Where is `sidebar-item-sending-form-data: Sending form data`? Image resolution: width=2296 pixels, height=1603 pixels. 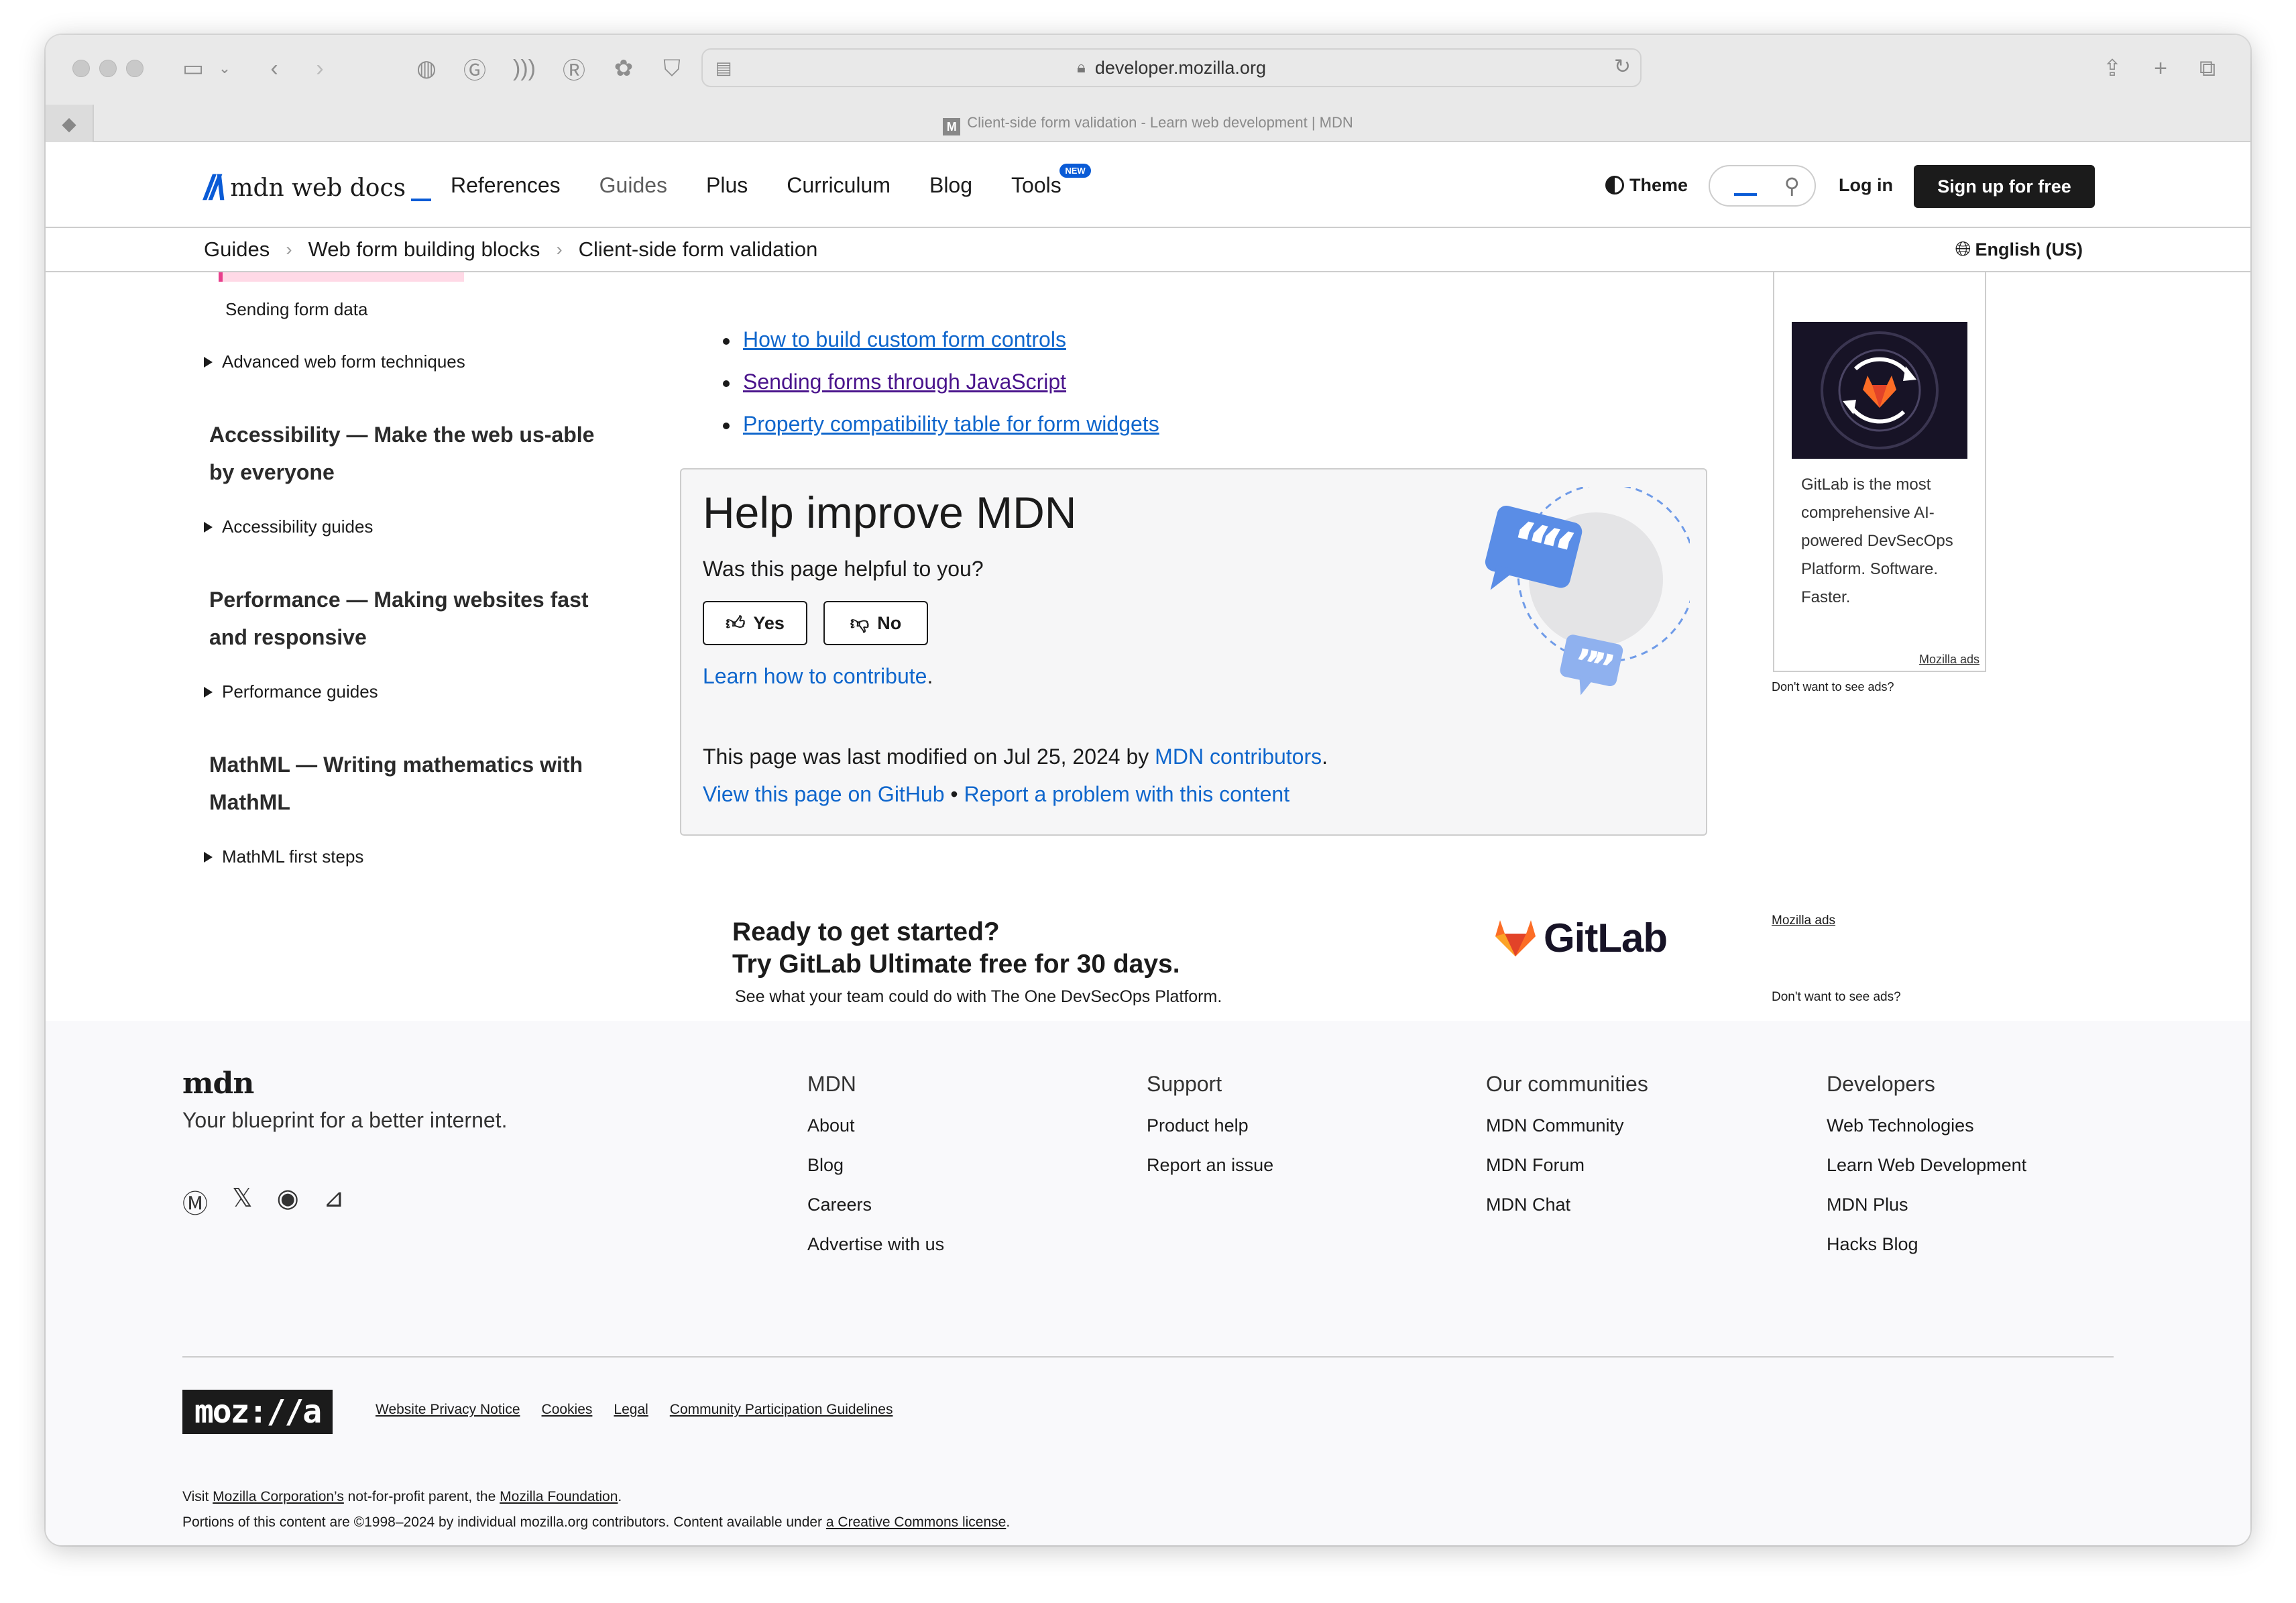 sidebar-item-sending-form-data: Sending form data is located at coordinates (296, 309).